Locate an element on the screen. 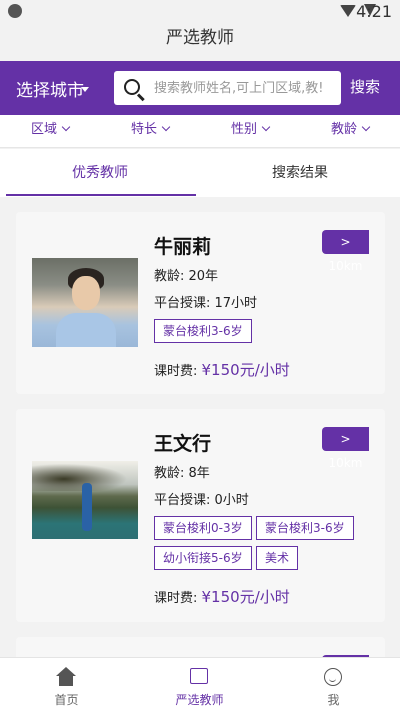 This screenshot has height=711, width=400. filter-label: 特长 is located at coordinates (144, 129).